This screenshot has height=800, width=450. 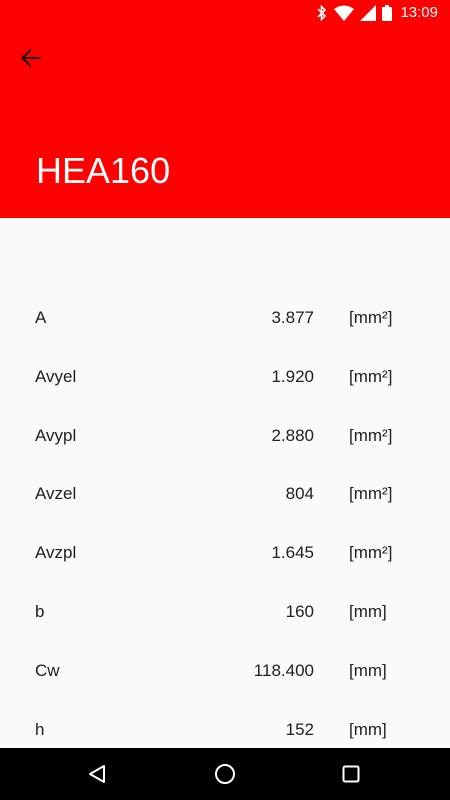 What do you see at coordinates (322, 13) in the screenshot?
I see `bluetooth-icon` at bounding box center [322, 13].